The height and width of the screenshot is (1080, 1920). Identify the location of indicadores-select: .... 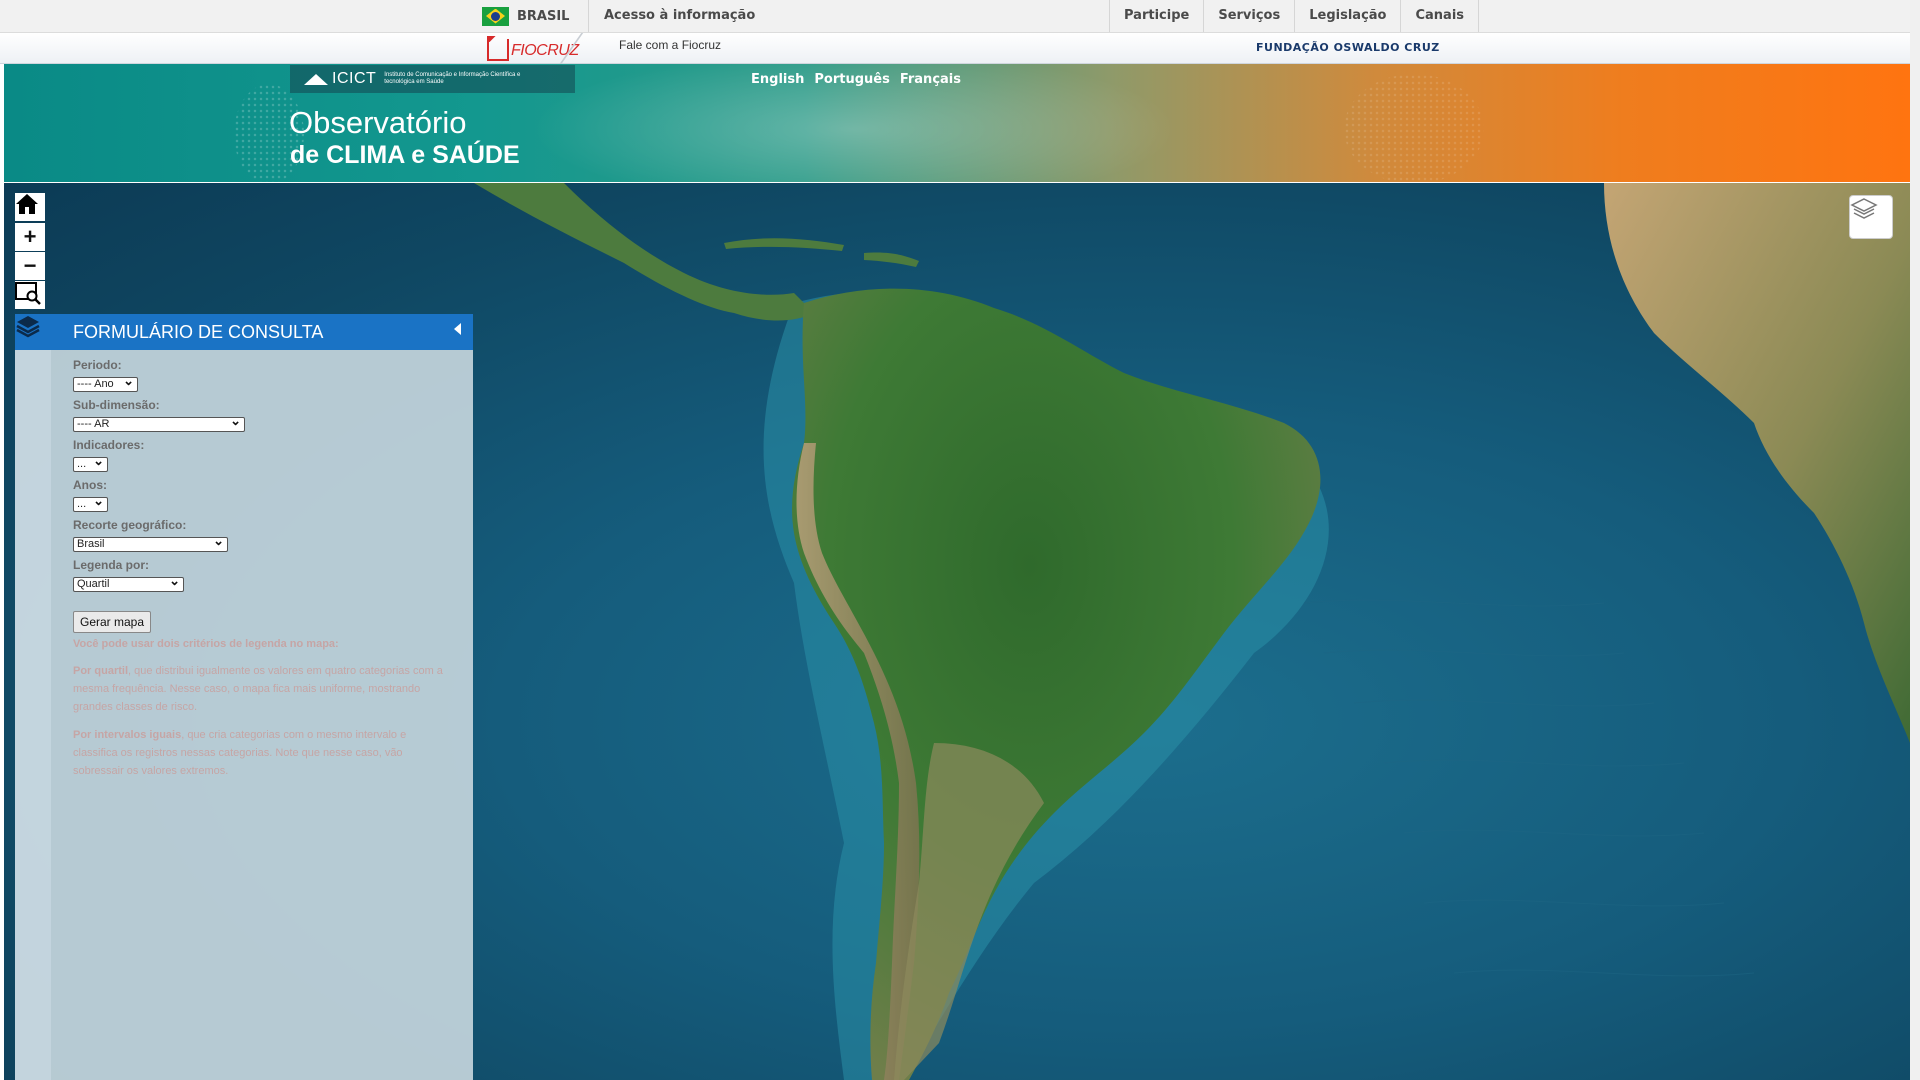
(90, 463).